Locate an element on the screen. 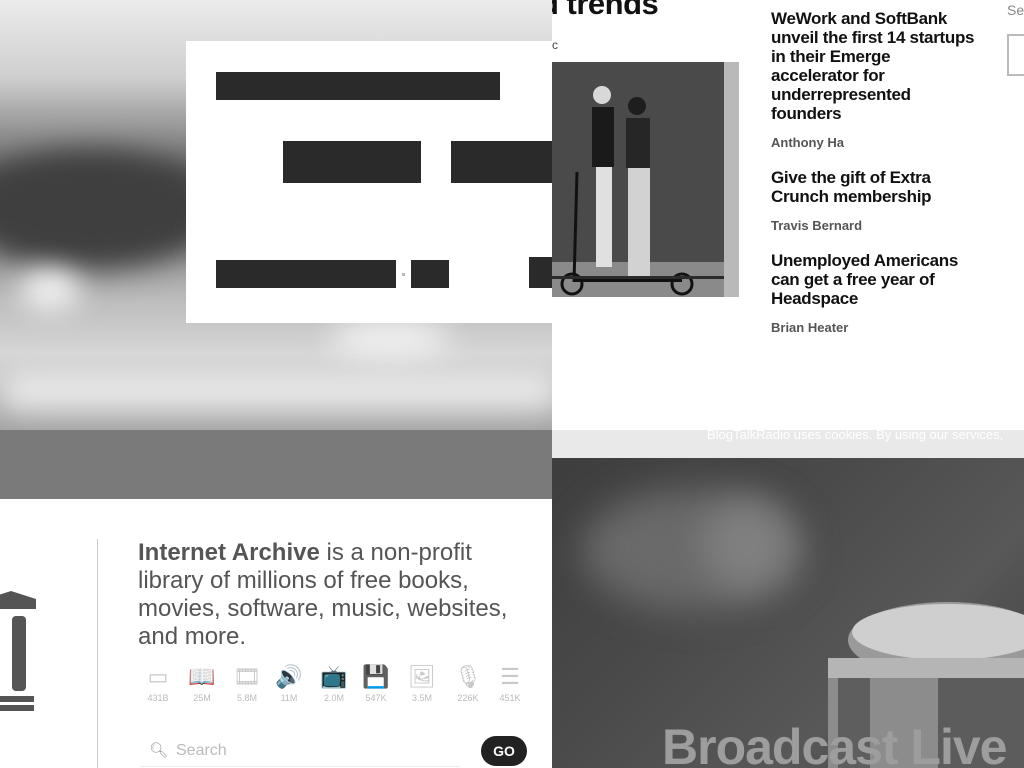 The width and height of the screenshot is (1024, 768). article-author: Travis Bernard is located at coordinates (876, 225).